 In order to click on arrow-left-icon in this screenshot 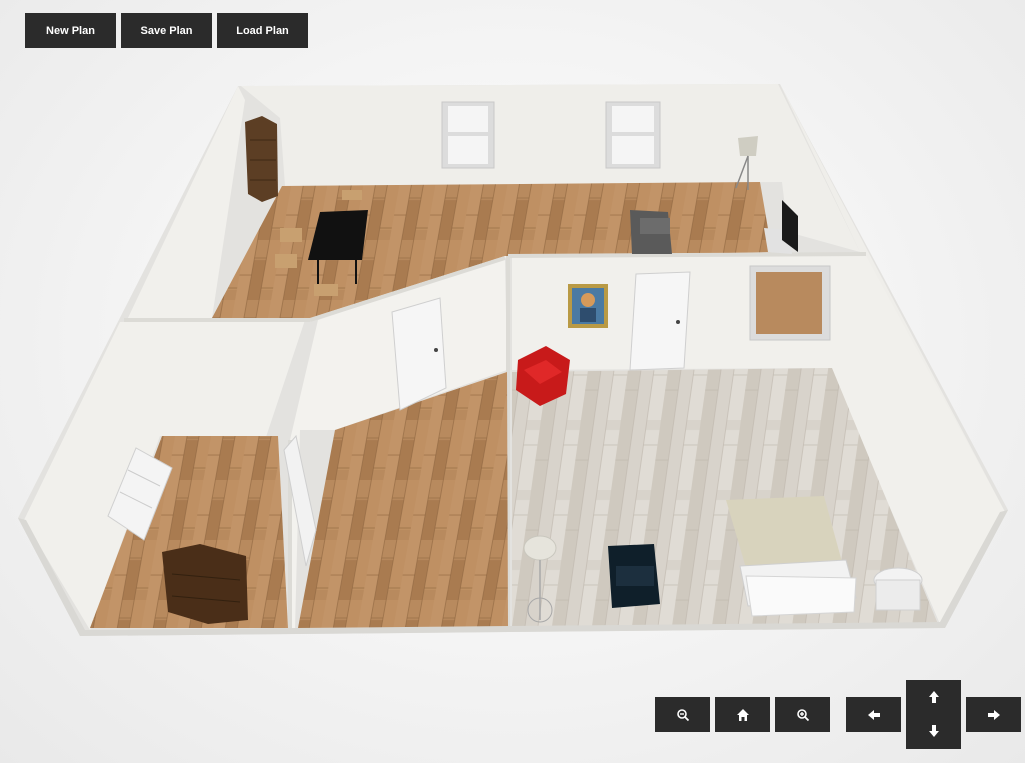, I will do `click(873, 714)`.